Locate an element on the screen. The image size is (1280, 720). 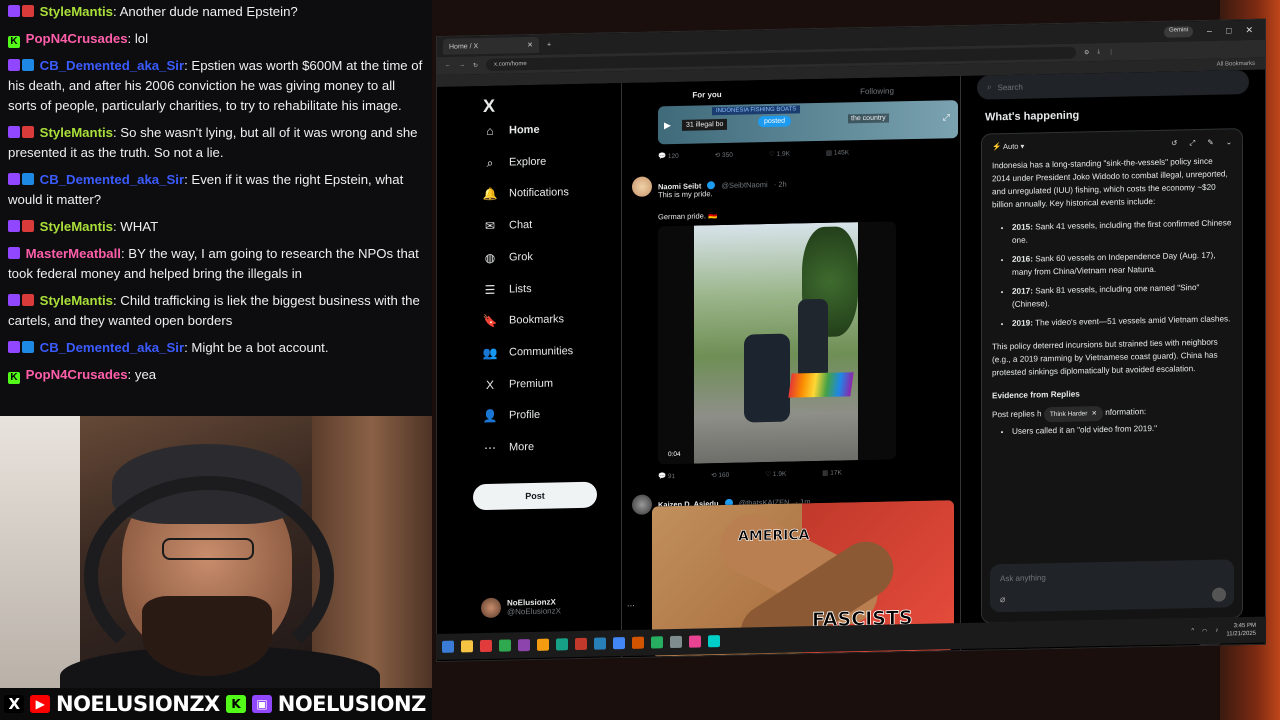
nav-item-grok: ◍ Grok is located at coordinates (508, 257).